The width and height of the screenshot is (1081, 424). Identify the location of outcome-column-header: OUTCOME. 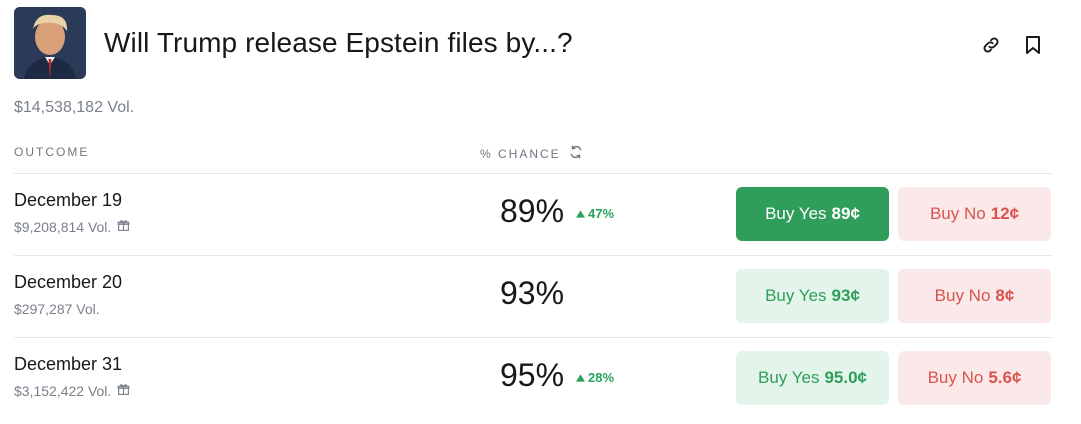
(52, 152).